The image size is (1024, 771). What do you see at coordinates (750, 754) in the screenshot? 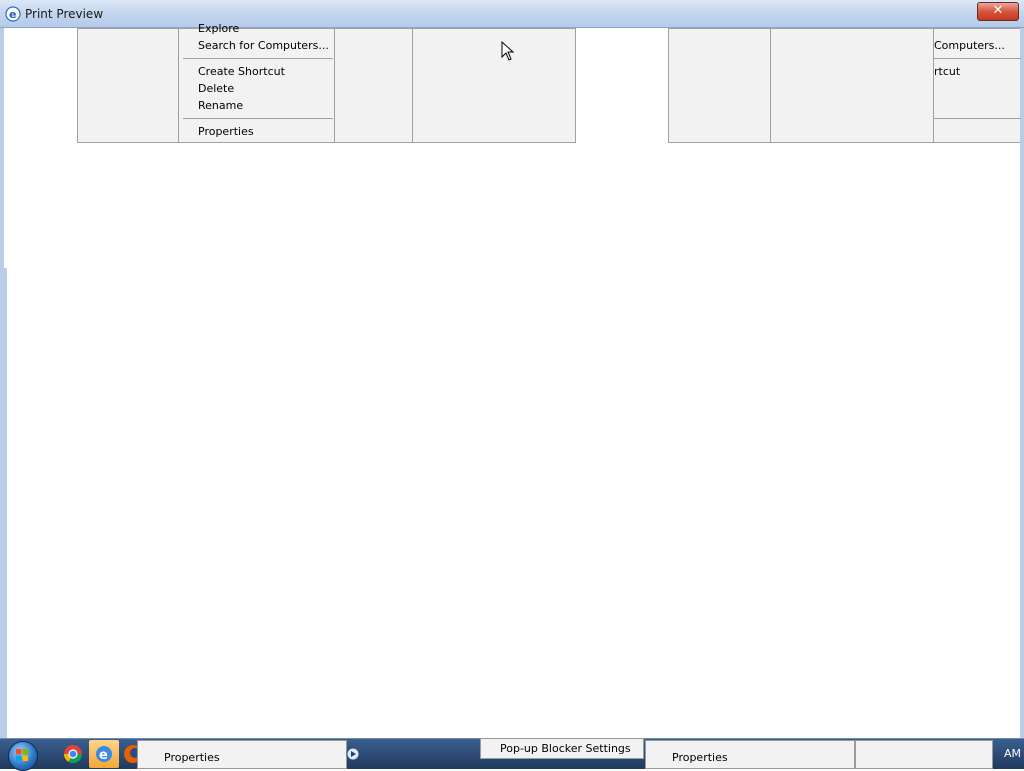
I see `taskbar-popup-right: Properties` at bounding box center [750, 754].